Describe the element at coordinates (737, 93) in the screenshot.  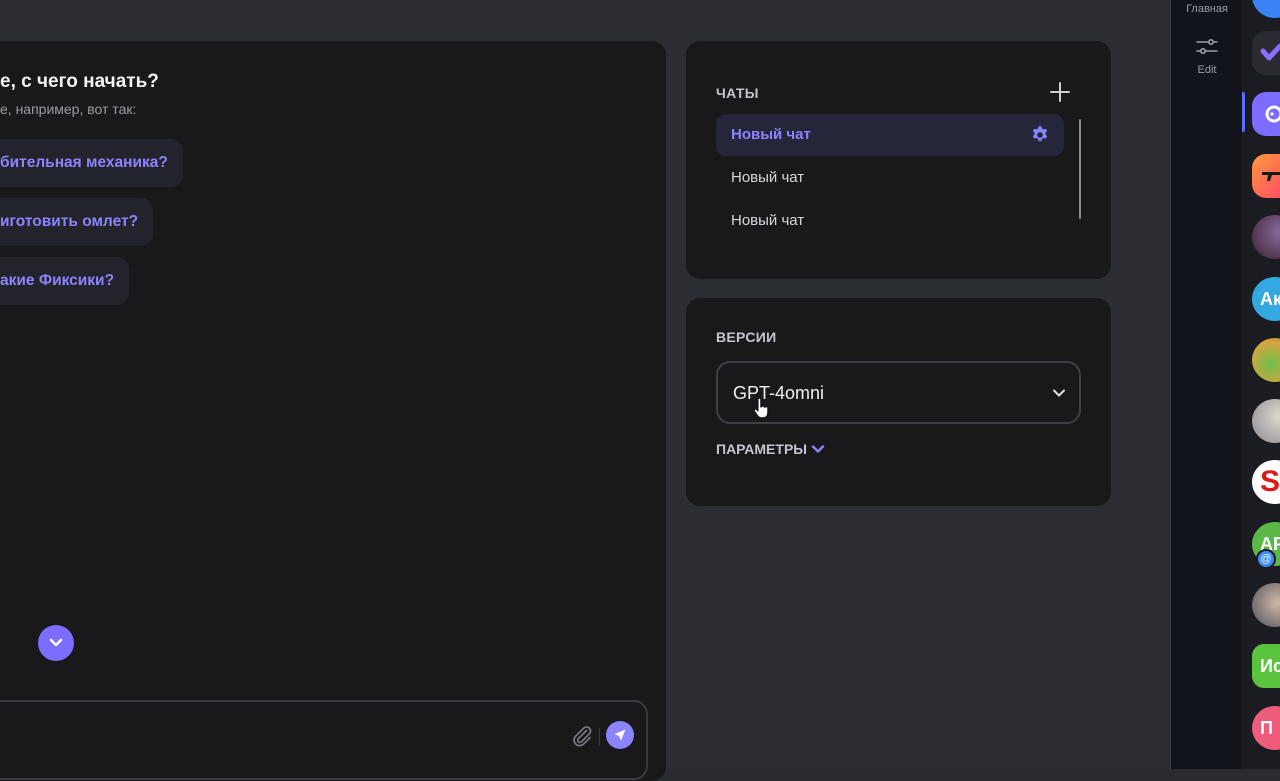
I see `chats-heading: ЧАТЫ` at that location.